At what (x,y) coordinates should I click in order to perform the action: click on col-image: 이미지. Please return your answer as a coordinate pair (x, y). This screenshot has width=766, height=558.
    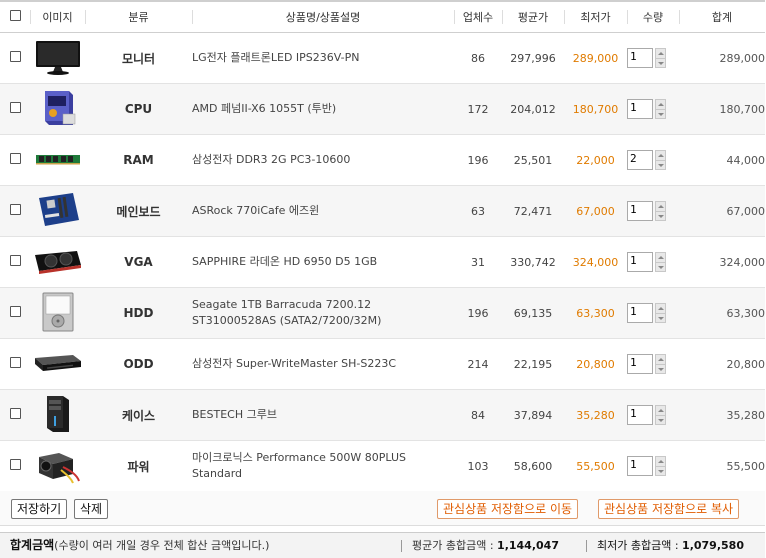
    Looking at the image, I should click on (57, 16).